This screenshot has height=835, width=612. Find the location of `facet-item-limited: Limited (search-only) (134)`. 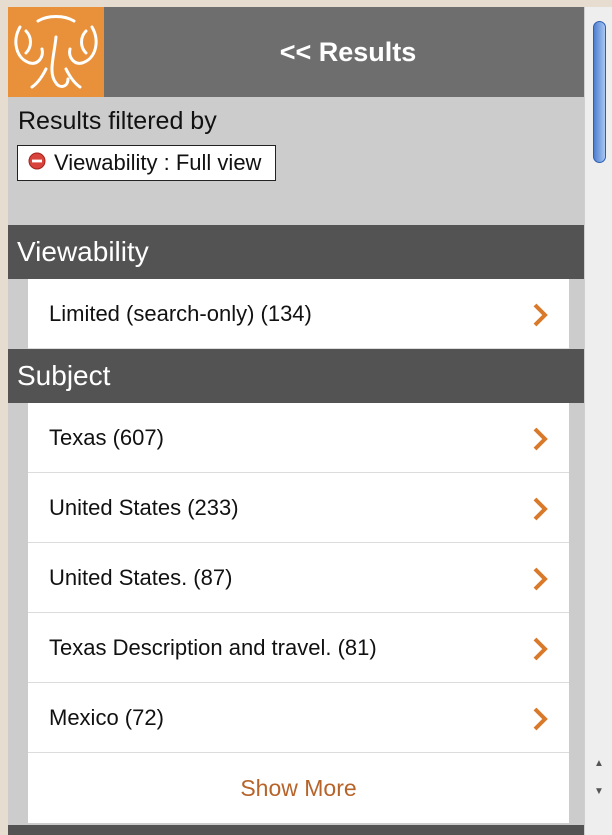

facet-item-limited: Limited (search-only) (134) is located at coordinates (298, 314).